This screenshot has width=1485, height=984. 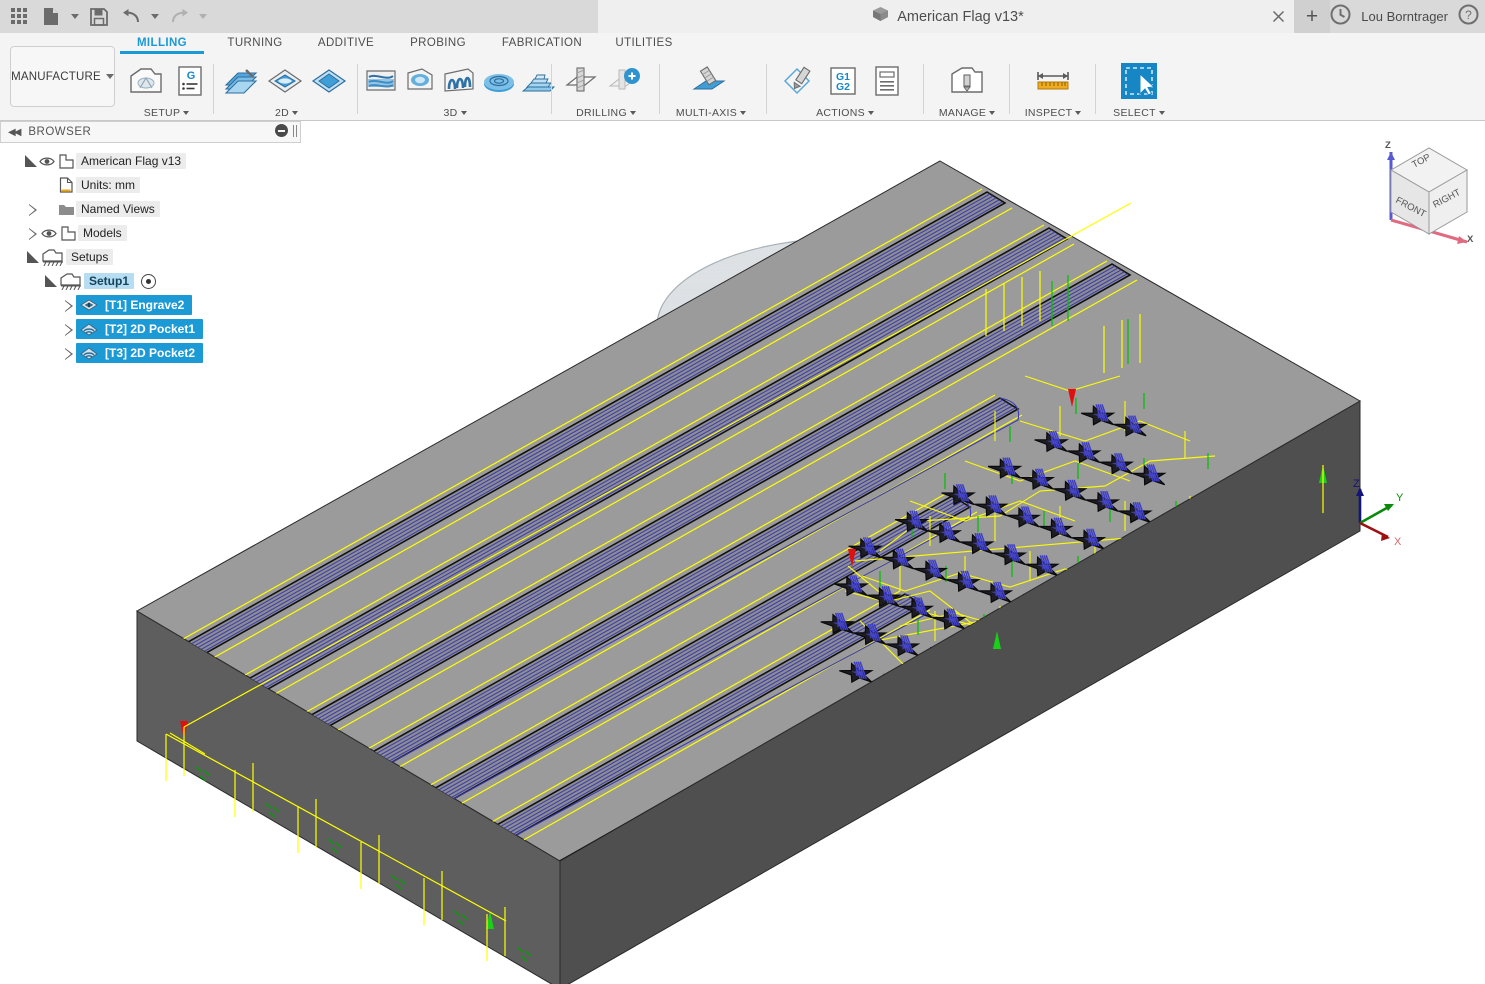 What do you see at coordinates (346, 44) in the screenshot?
I see `tab-additive: ADDITIVE` at bounding box center [346, 44].